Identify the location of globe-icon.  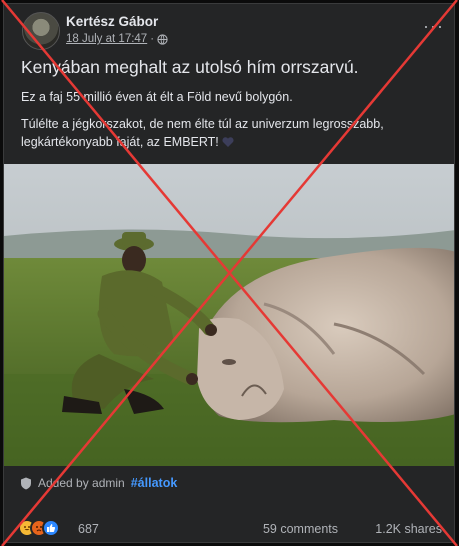
(162, 39).